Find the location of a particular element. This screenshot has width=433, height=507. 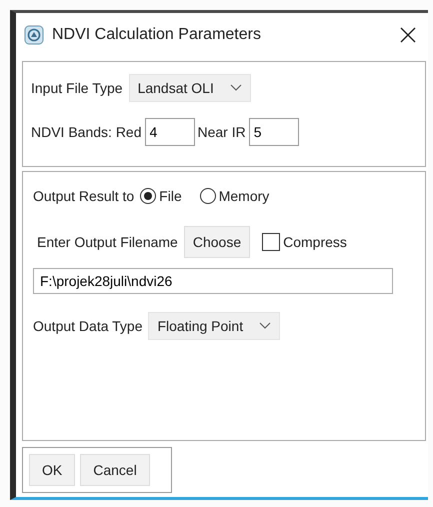

dialog-button: Cancel is located at coordinates (115, 470).